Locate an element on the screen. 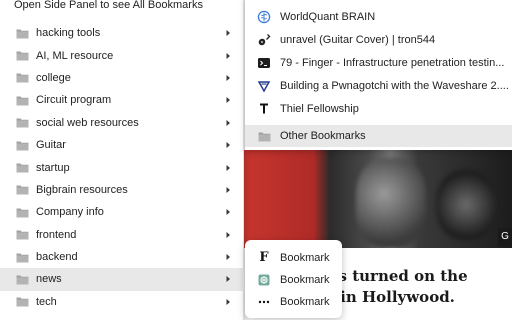 The width and height of the screenshot is (512, 320). folder-label: tech is located at coordinates (46, 301).